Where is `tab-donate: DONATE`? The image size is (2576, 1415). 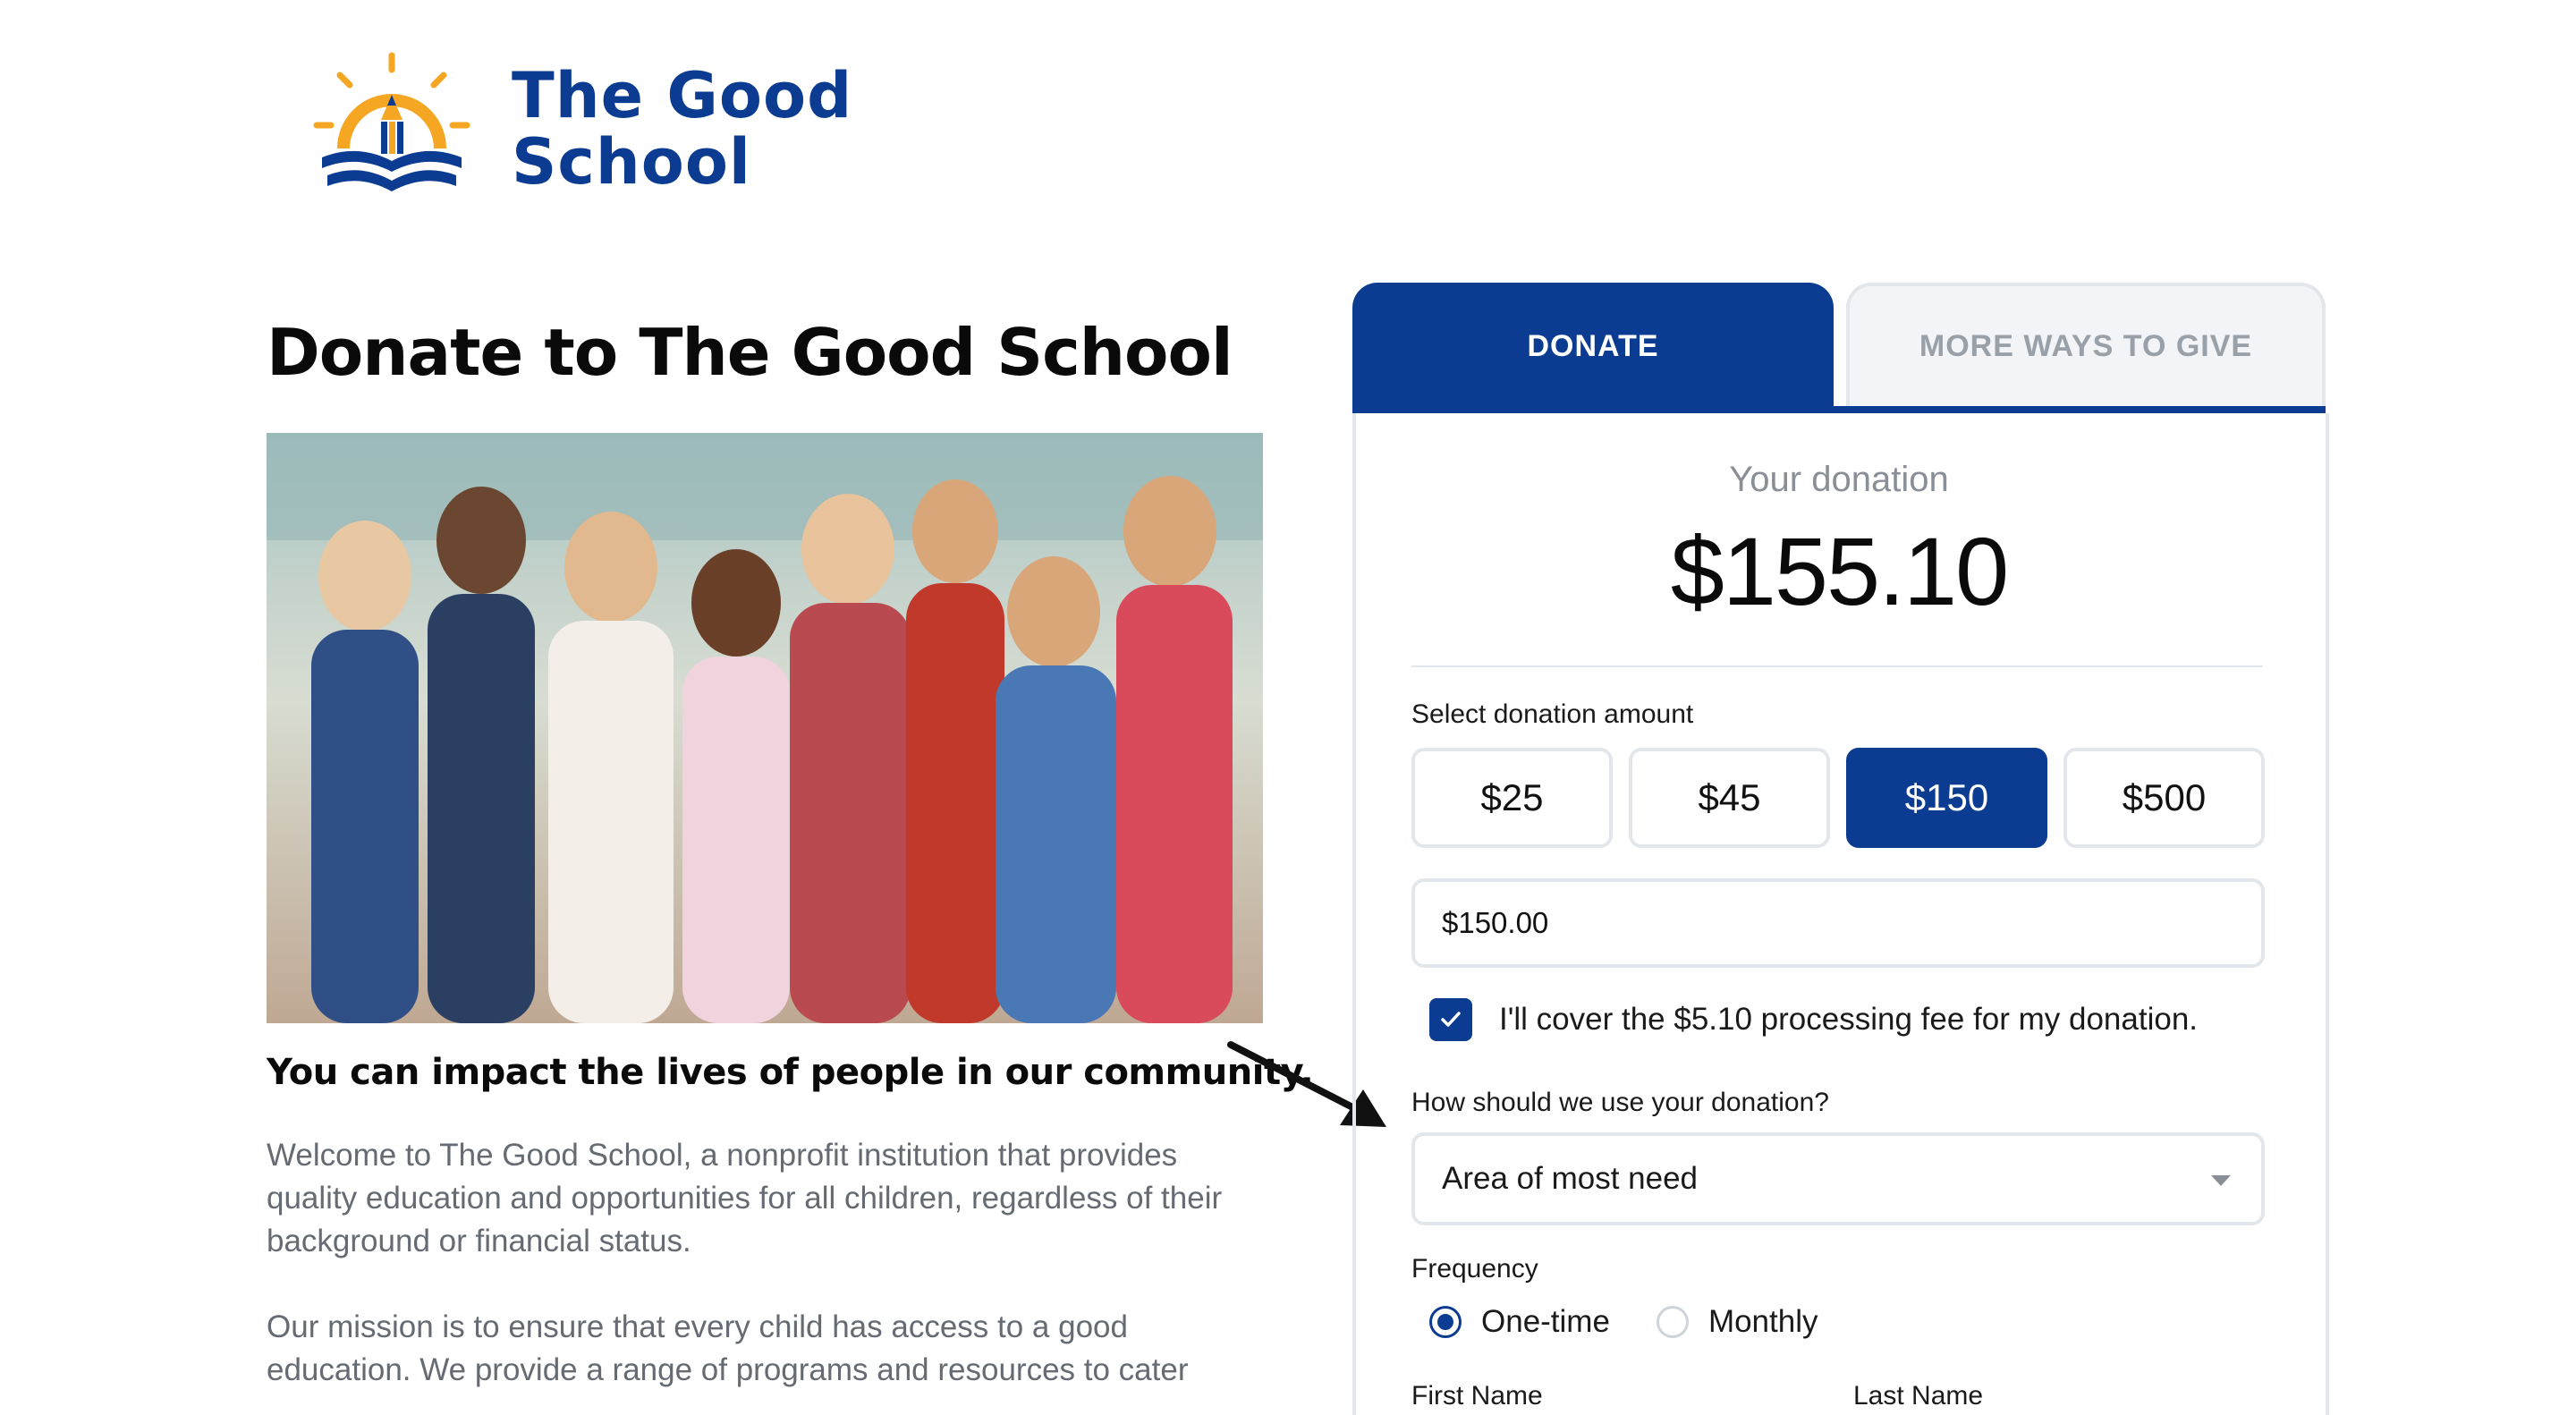 tab-donate: DONATE is located at coordinates (1593, 346).